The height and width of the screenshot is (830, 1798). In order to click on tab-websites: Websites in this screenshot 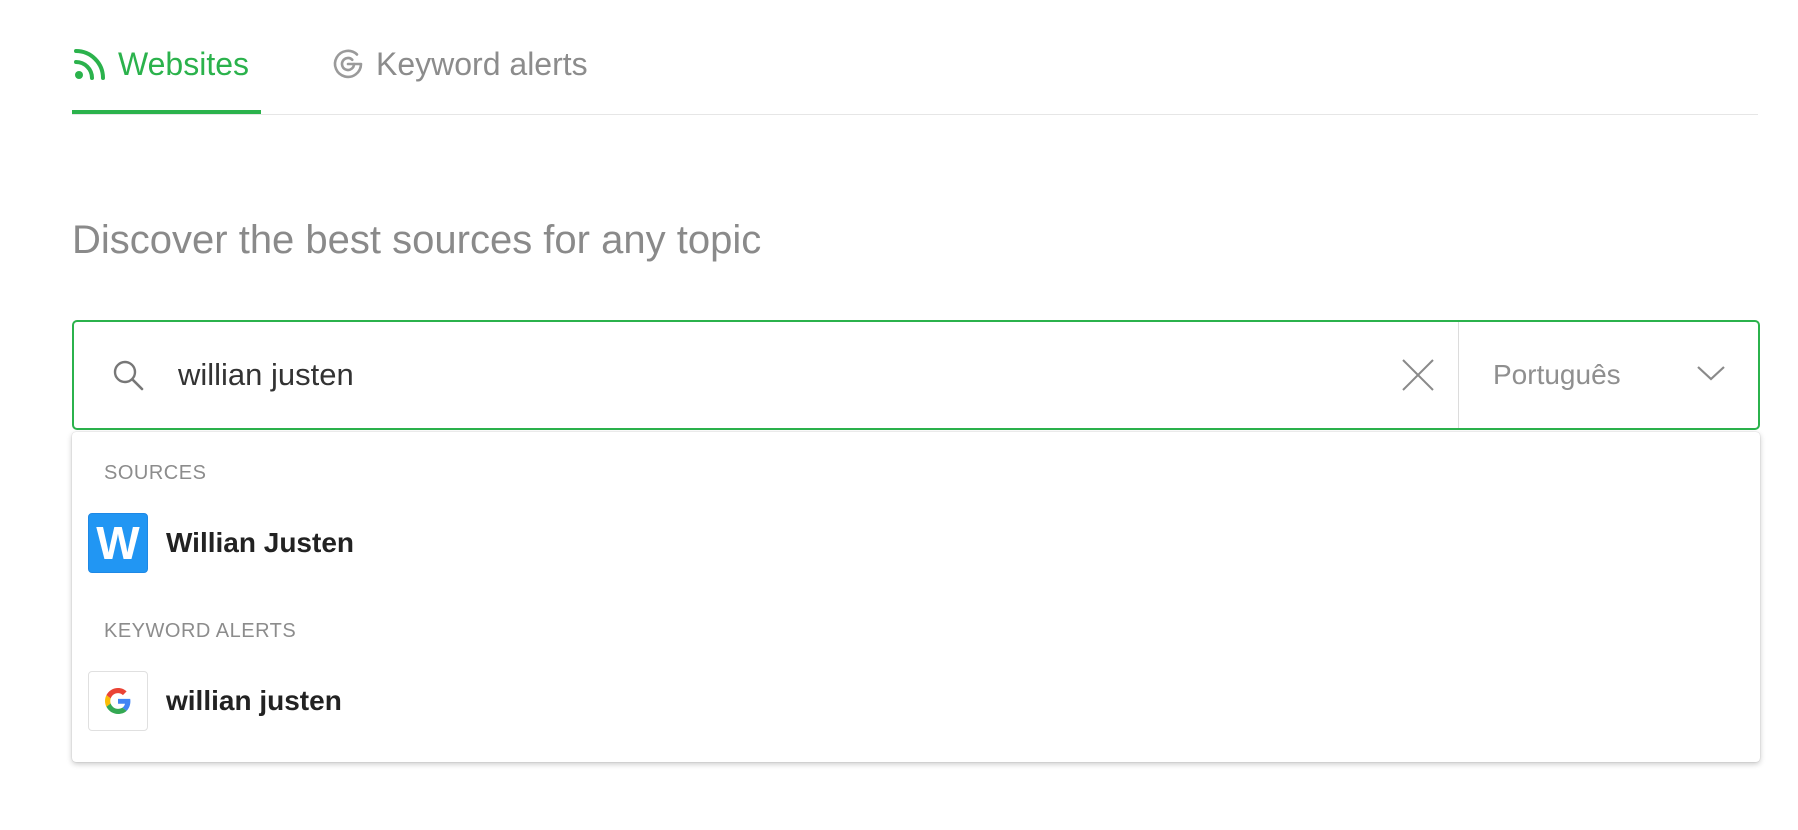, I will do `click(166, 79)`.